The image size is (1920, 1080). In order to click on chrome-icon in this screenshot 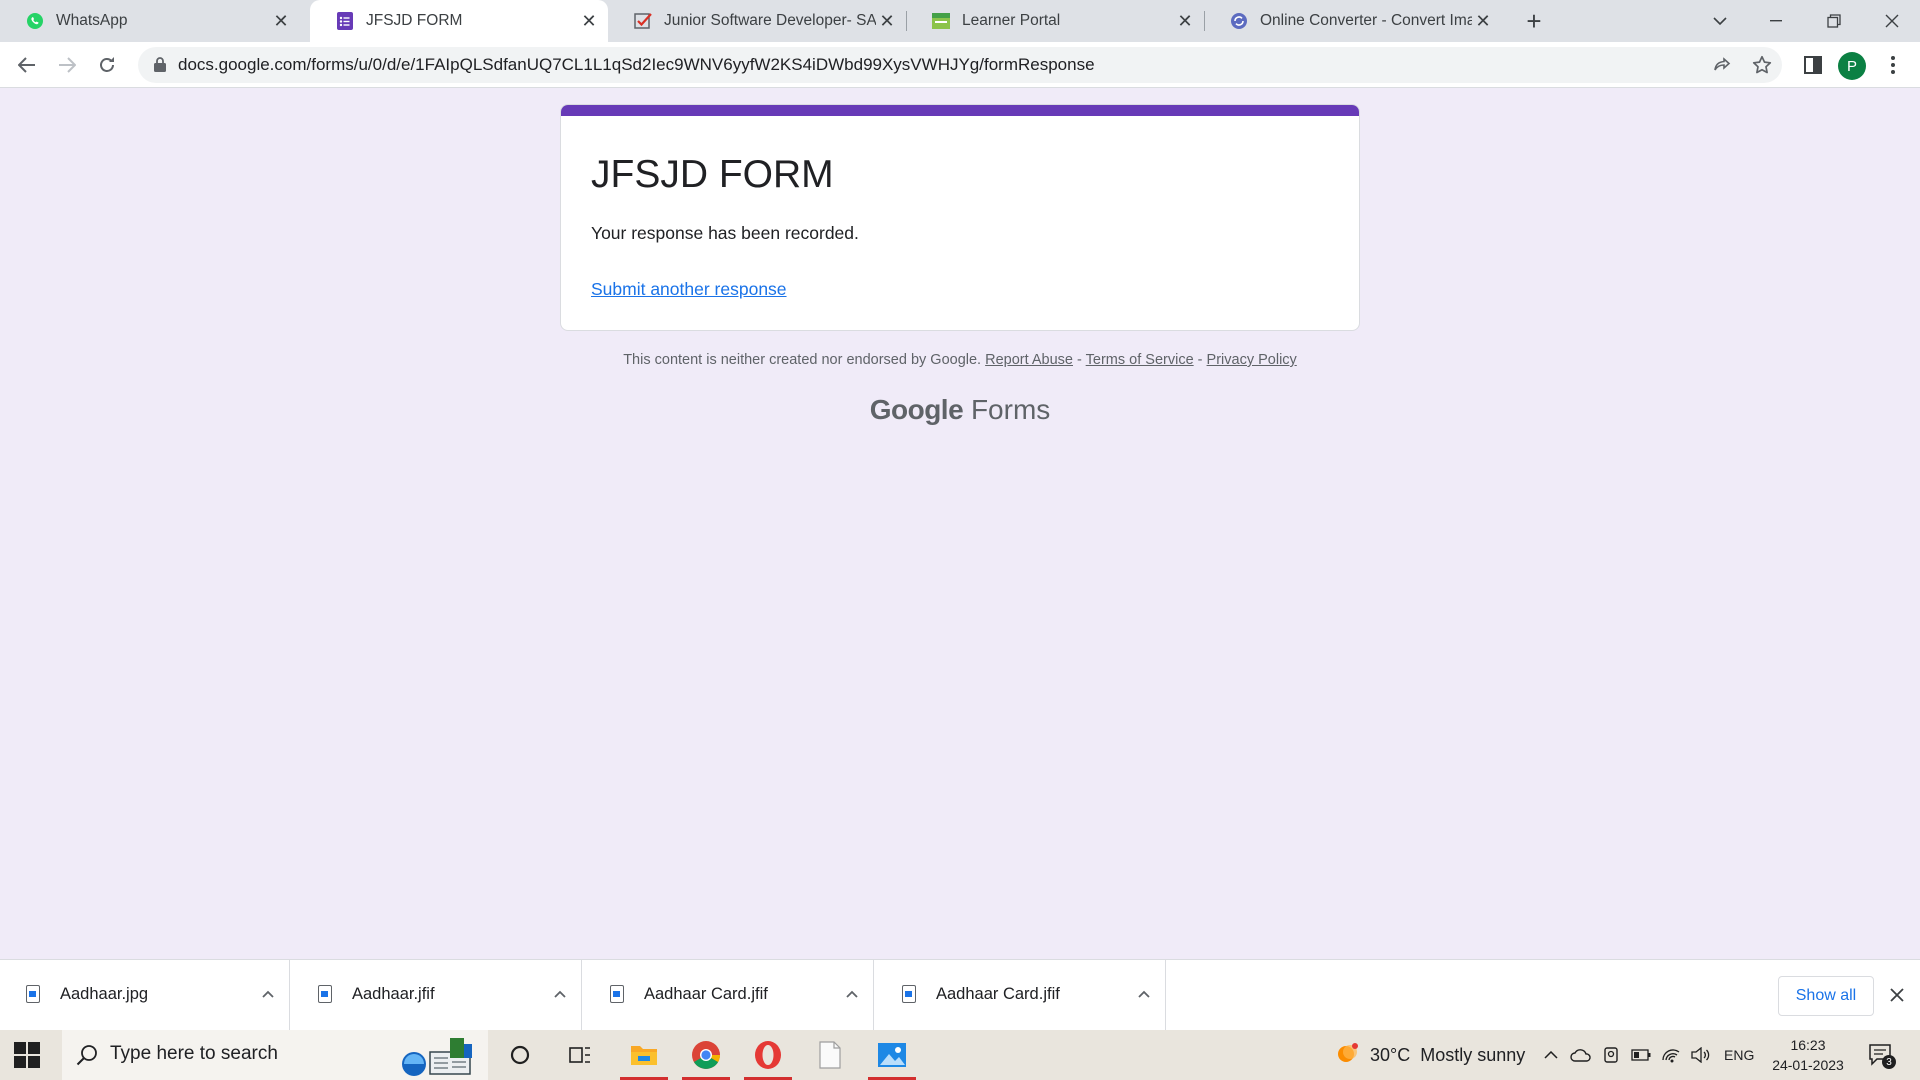, I will do `click(706, 1055)`.